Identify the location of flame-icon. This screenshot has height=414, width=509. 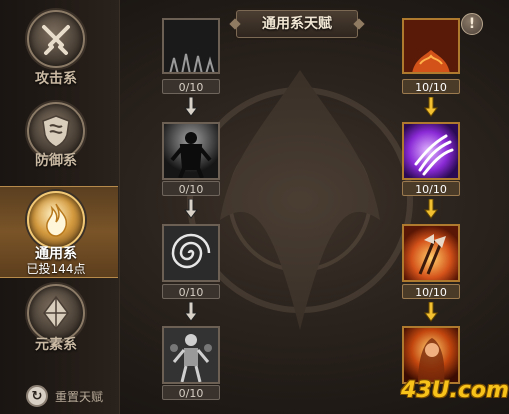
(56, 220).